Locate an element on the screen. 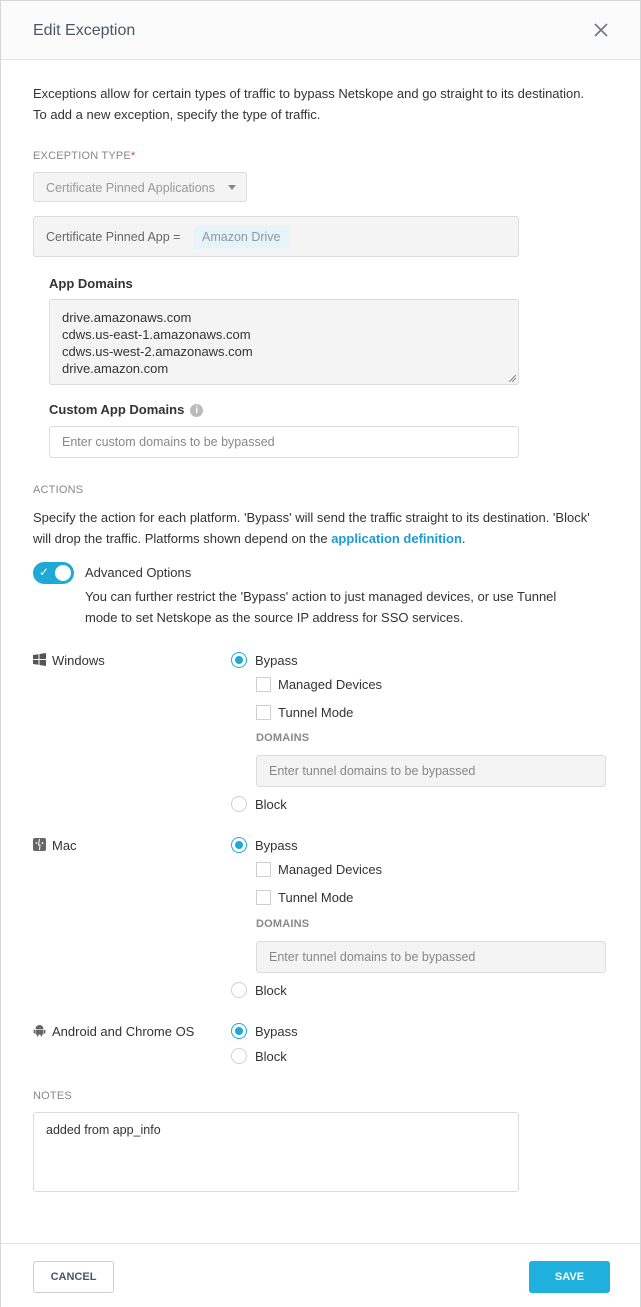 This screenshot has height=1307, width=641. windows-bypass-label: Bypass is located at coordinates (276, 660).